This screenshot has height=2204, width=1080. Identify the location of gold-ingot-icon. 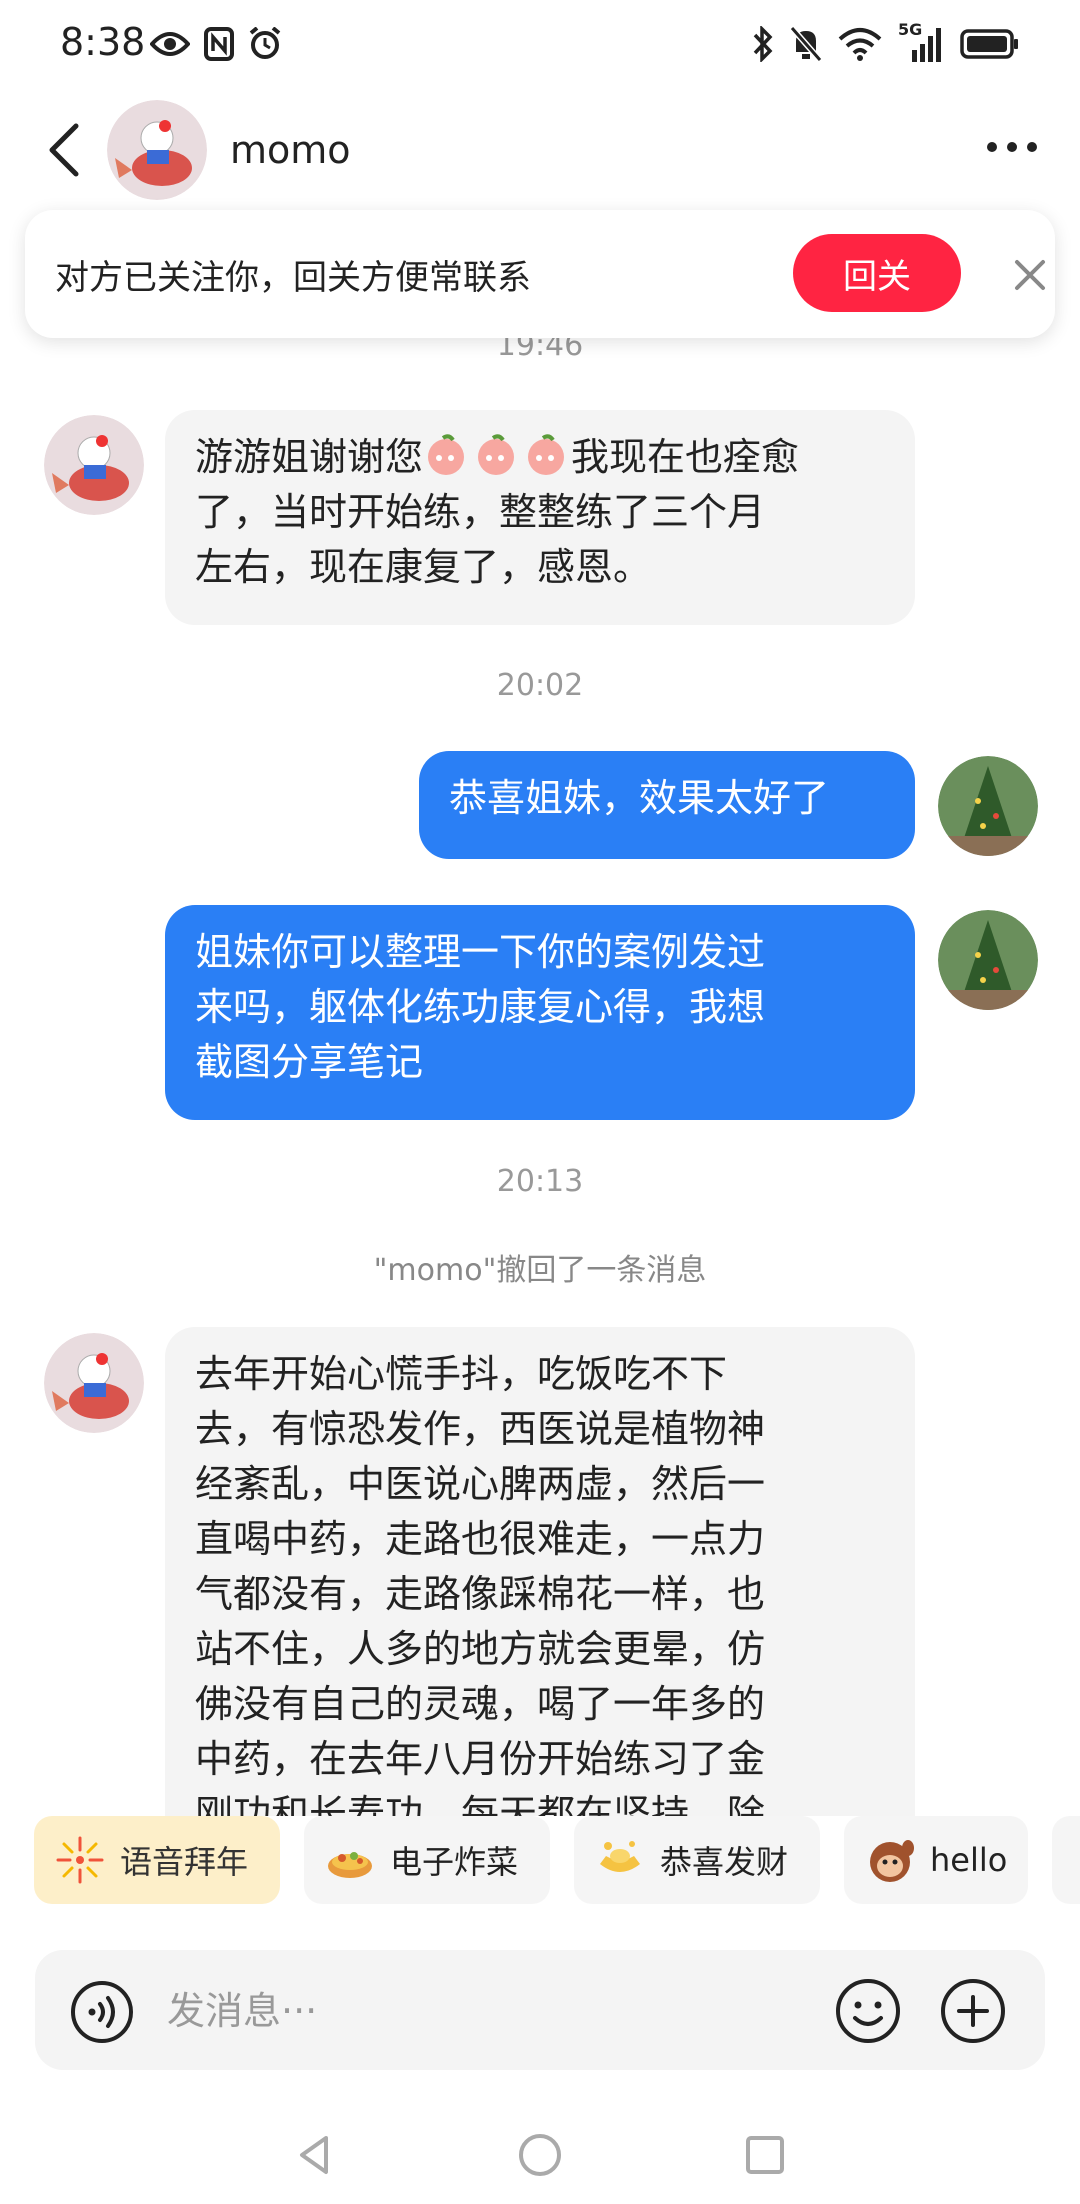
(620, 1856).